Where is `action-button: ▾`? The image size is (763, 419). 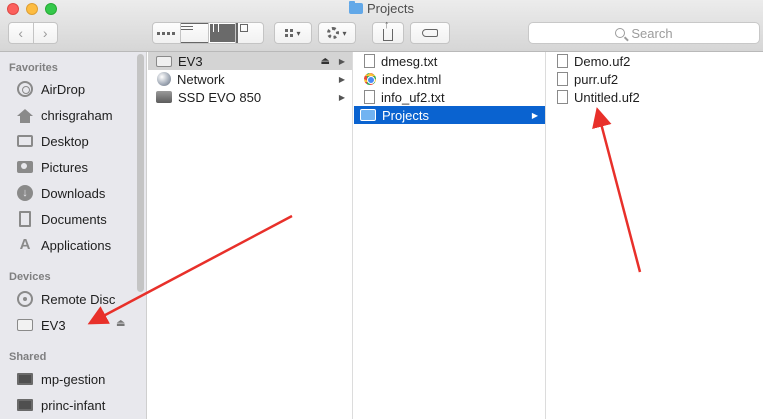
action-button: ▾ is located at coordinates (337, 33).